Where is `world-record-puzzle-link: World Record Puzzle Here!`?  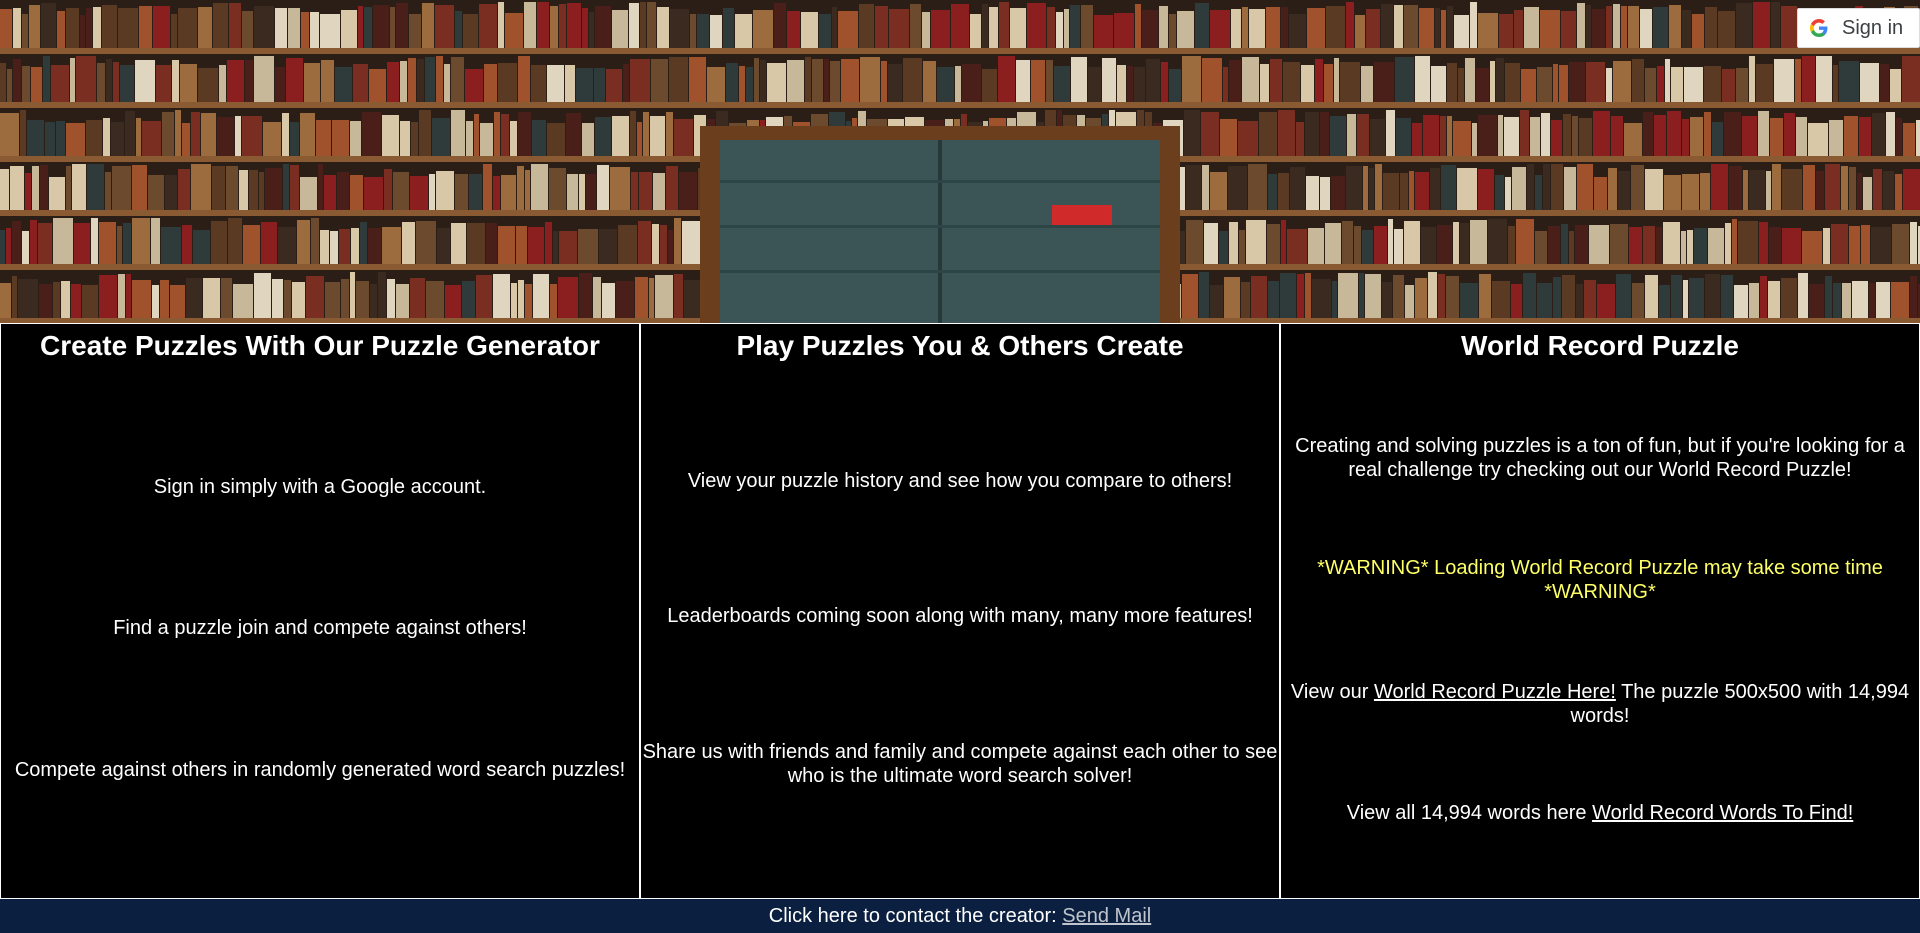
world-record-puzzle-link: World Record Puzzle Here! is located at coordinates (1495, 692).